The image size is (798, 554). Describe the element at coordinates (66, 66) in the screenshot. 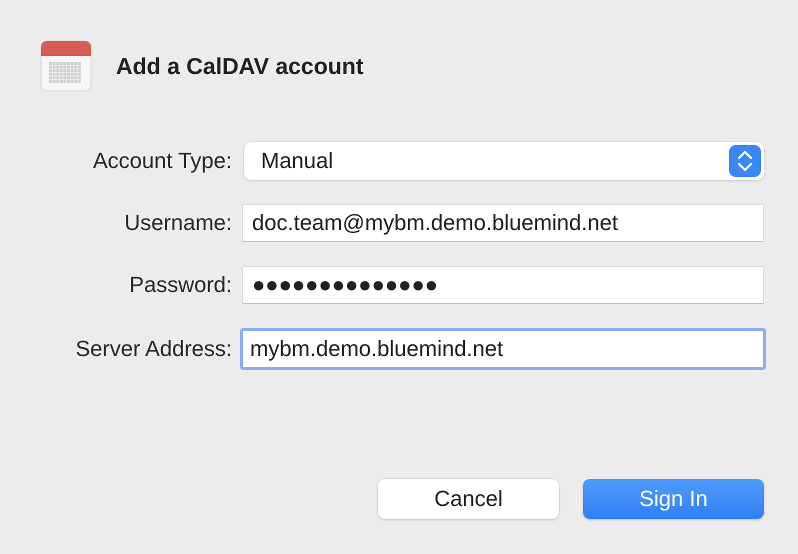

I see `calendar-icon` at that location.